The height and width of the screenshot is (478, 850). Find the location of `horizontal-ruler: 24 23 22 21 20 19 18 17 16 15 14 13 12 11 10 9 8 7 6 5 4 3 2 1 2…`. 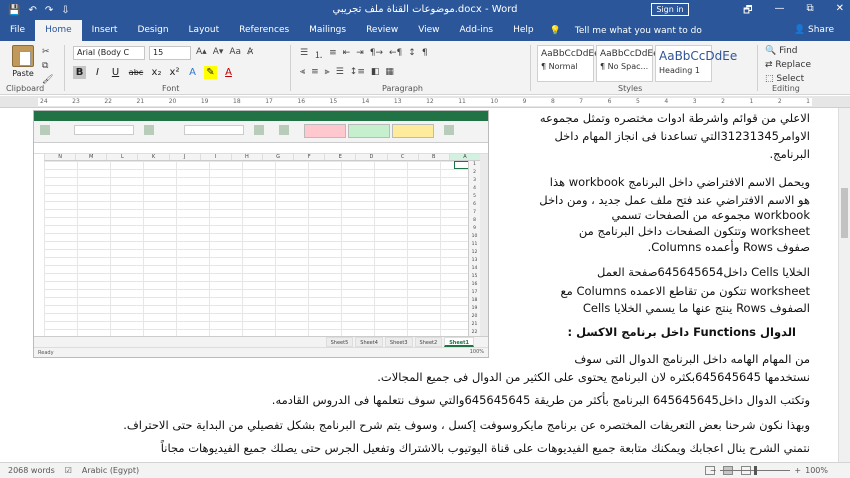

horizontal-ruler: 24 23 22 21 20 19 18 17 16 15 14 13 12 11 10 9 8 7 6 5 4 3 2 1 2… is located at coordinates (425, 102).